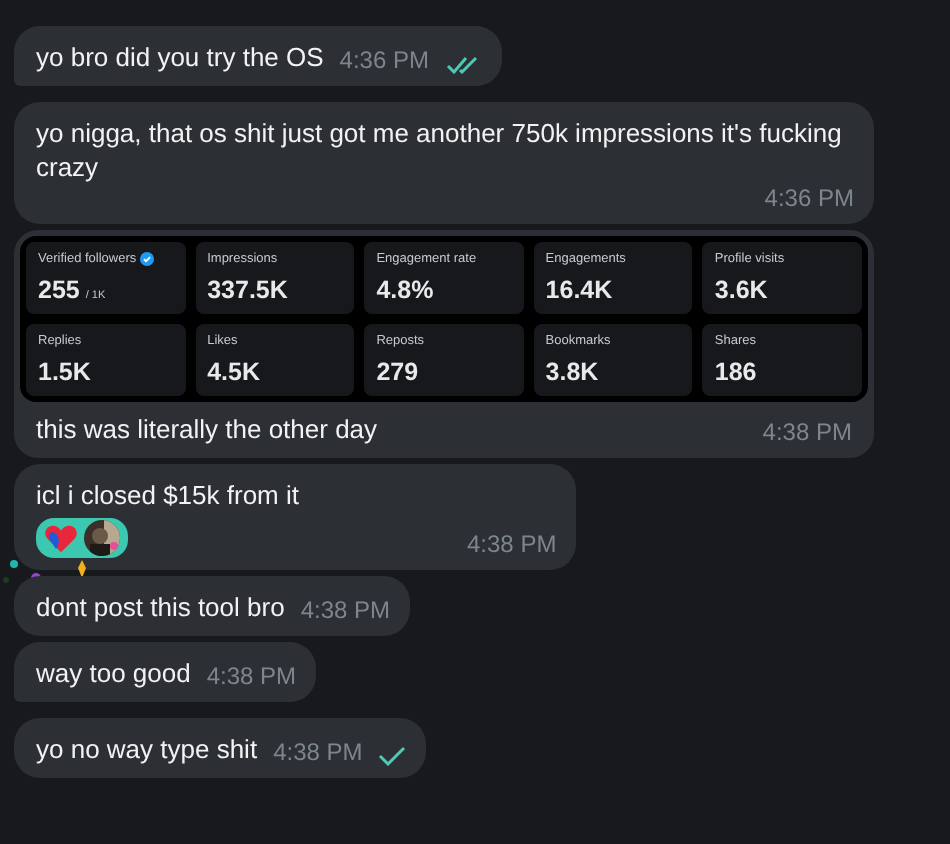 The image size is (950, 844). I want to click on stat-value: 3.6K, so click(741, 290).